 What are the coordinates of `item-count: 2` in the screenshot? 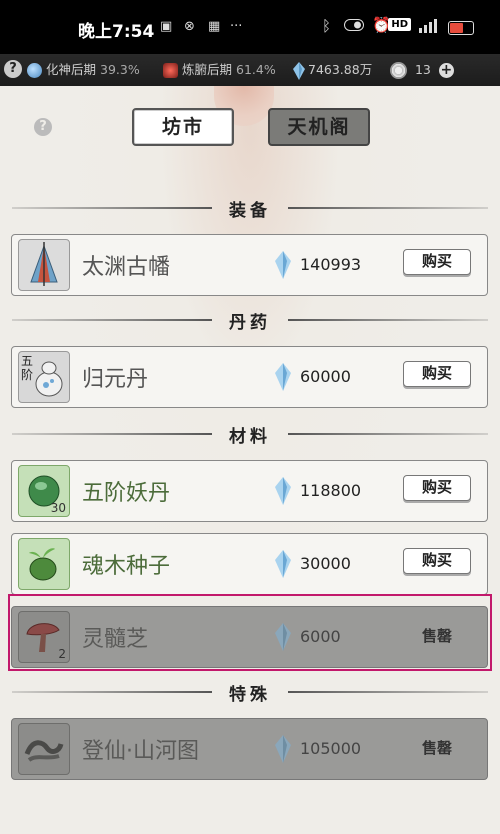 It's located at (62, 654).